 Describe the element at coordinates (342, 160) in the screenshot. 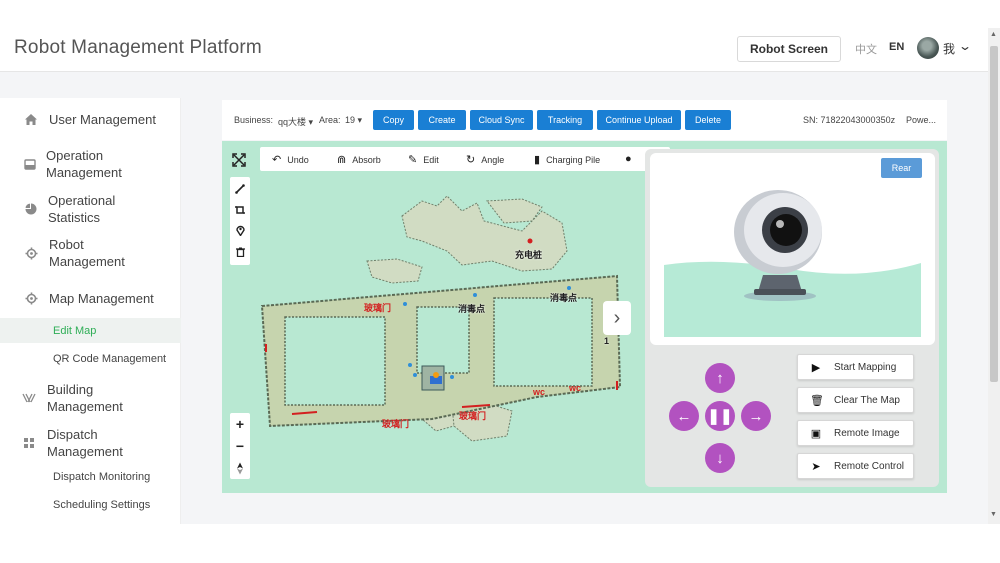

I see `magnet-icon: ⋒` at that location.